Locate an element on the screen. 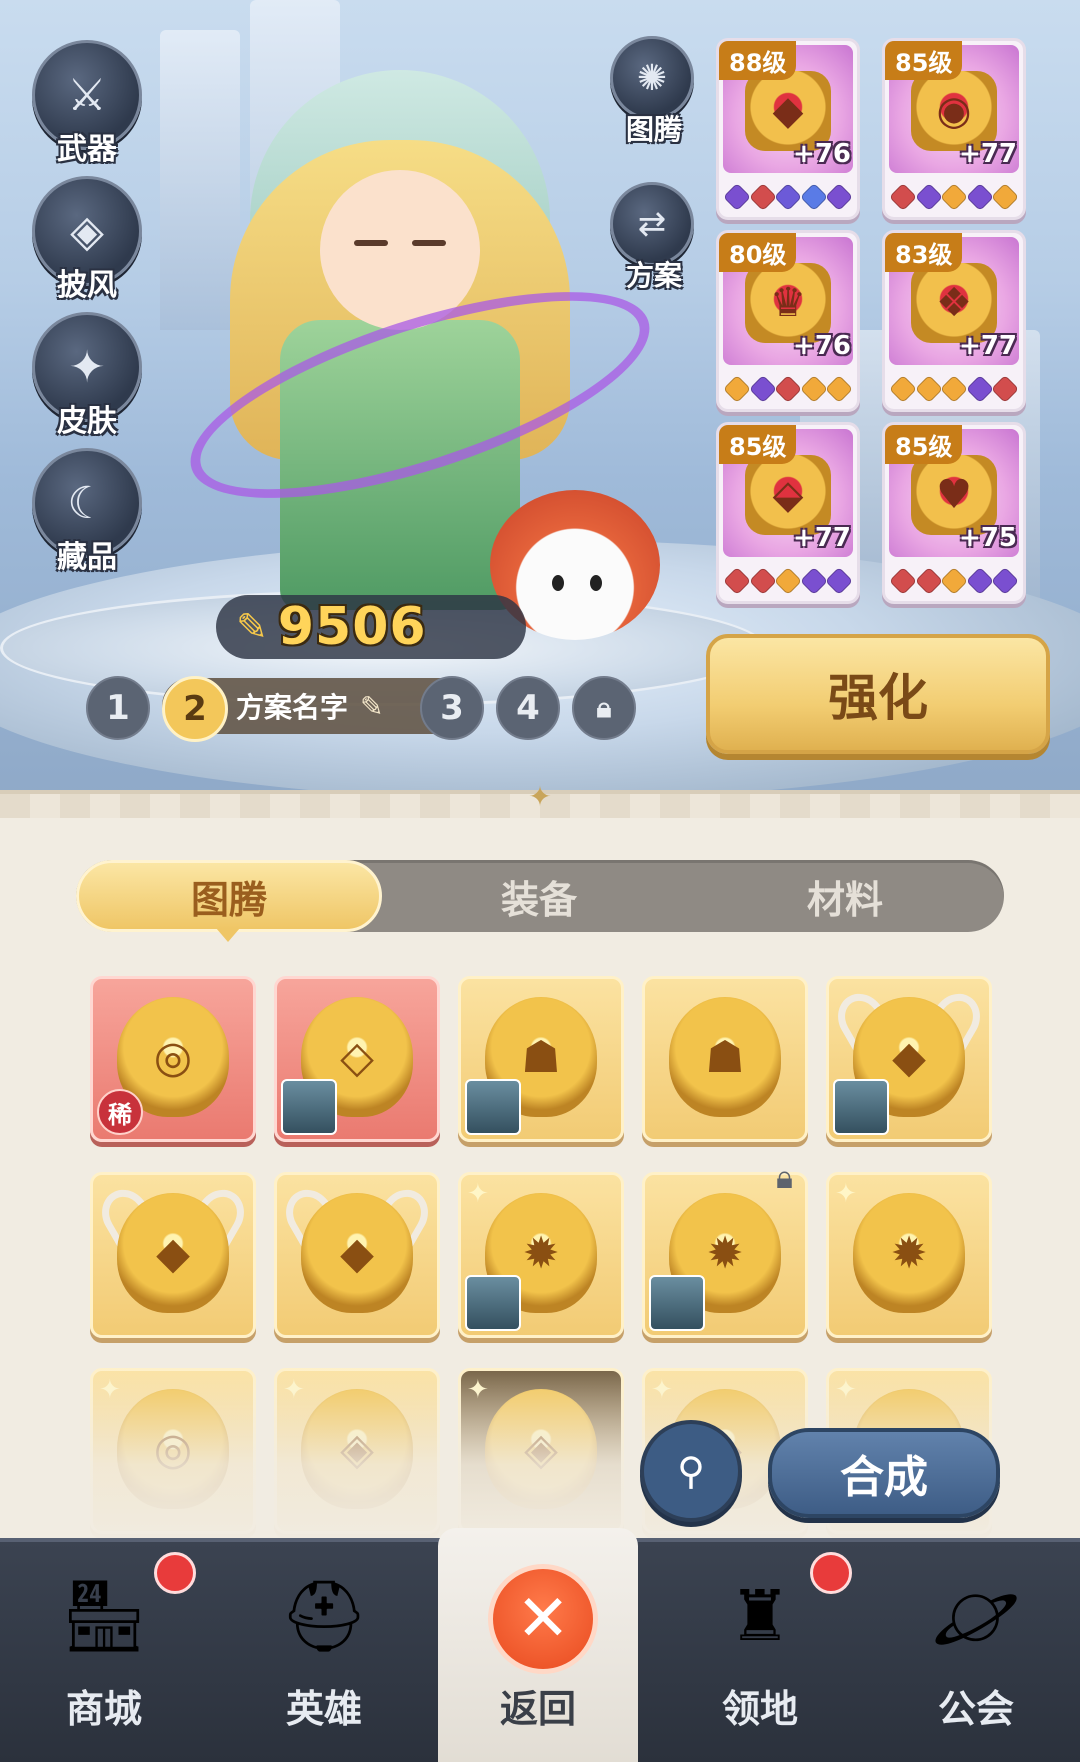  collection-button: ☾ 藏品 is located at coordinates (87, 512).